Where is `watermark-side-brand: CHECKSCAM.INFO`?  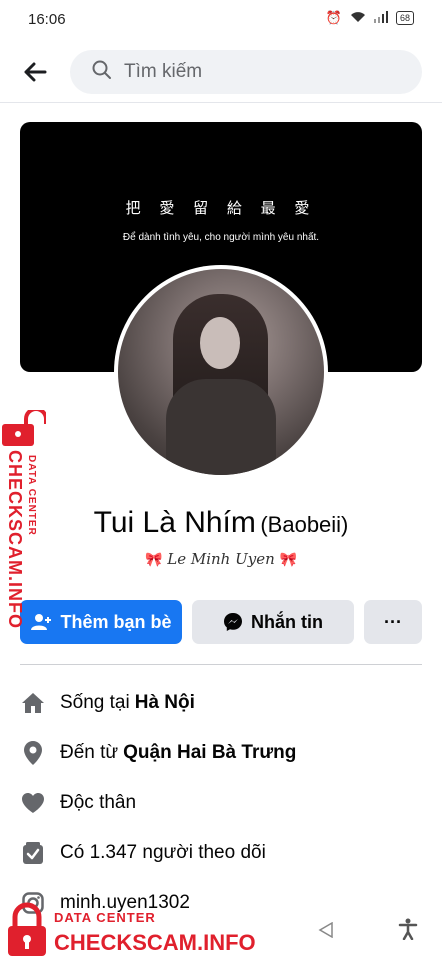
watermark-side-brand: CHECKSCAM.INFO is located at coordinates (15, 539).